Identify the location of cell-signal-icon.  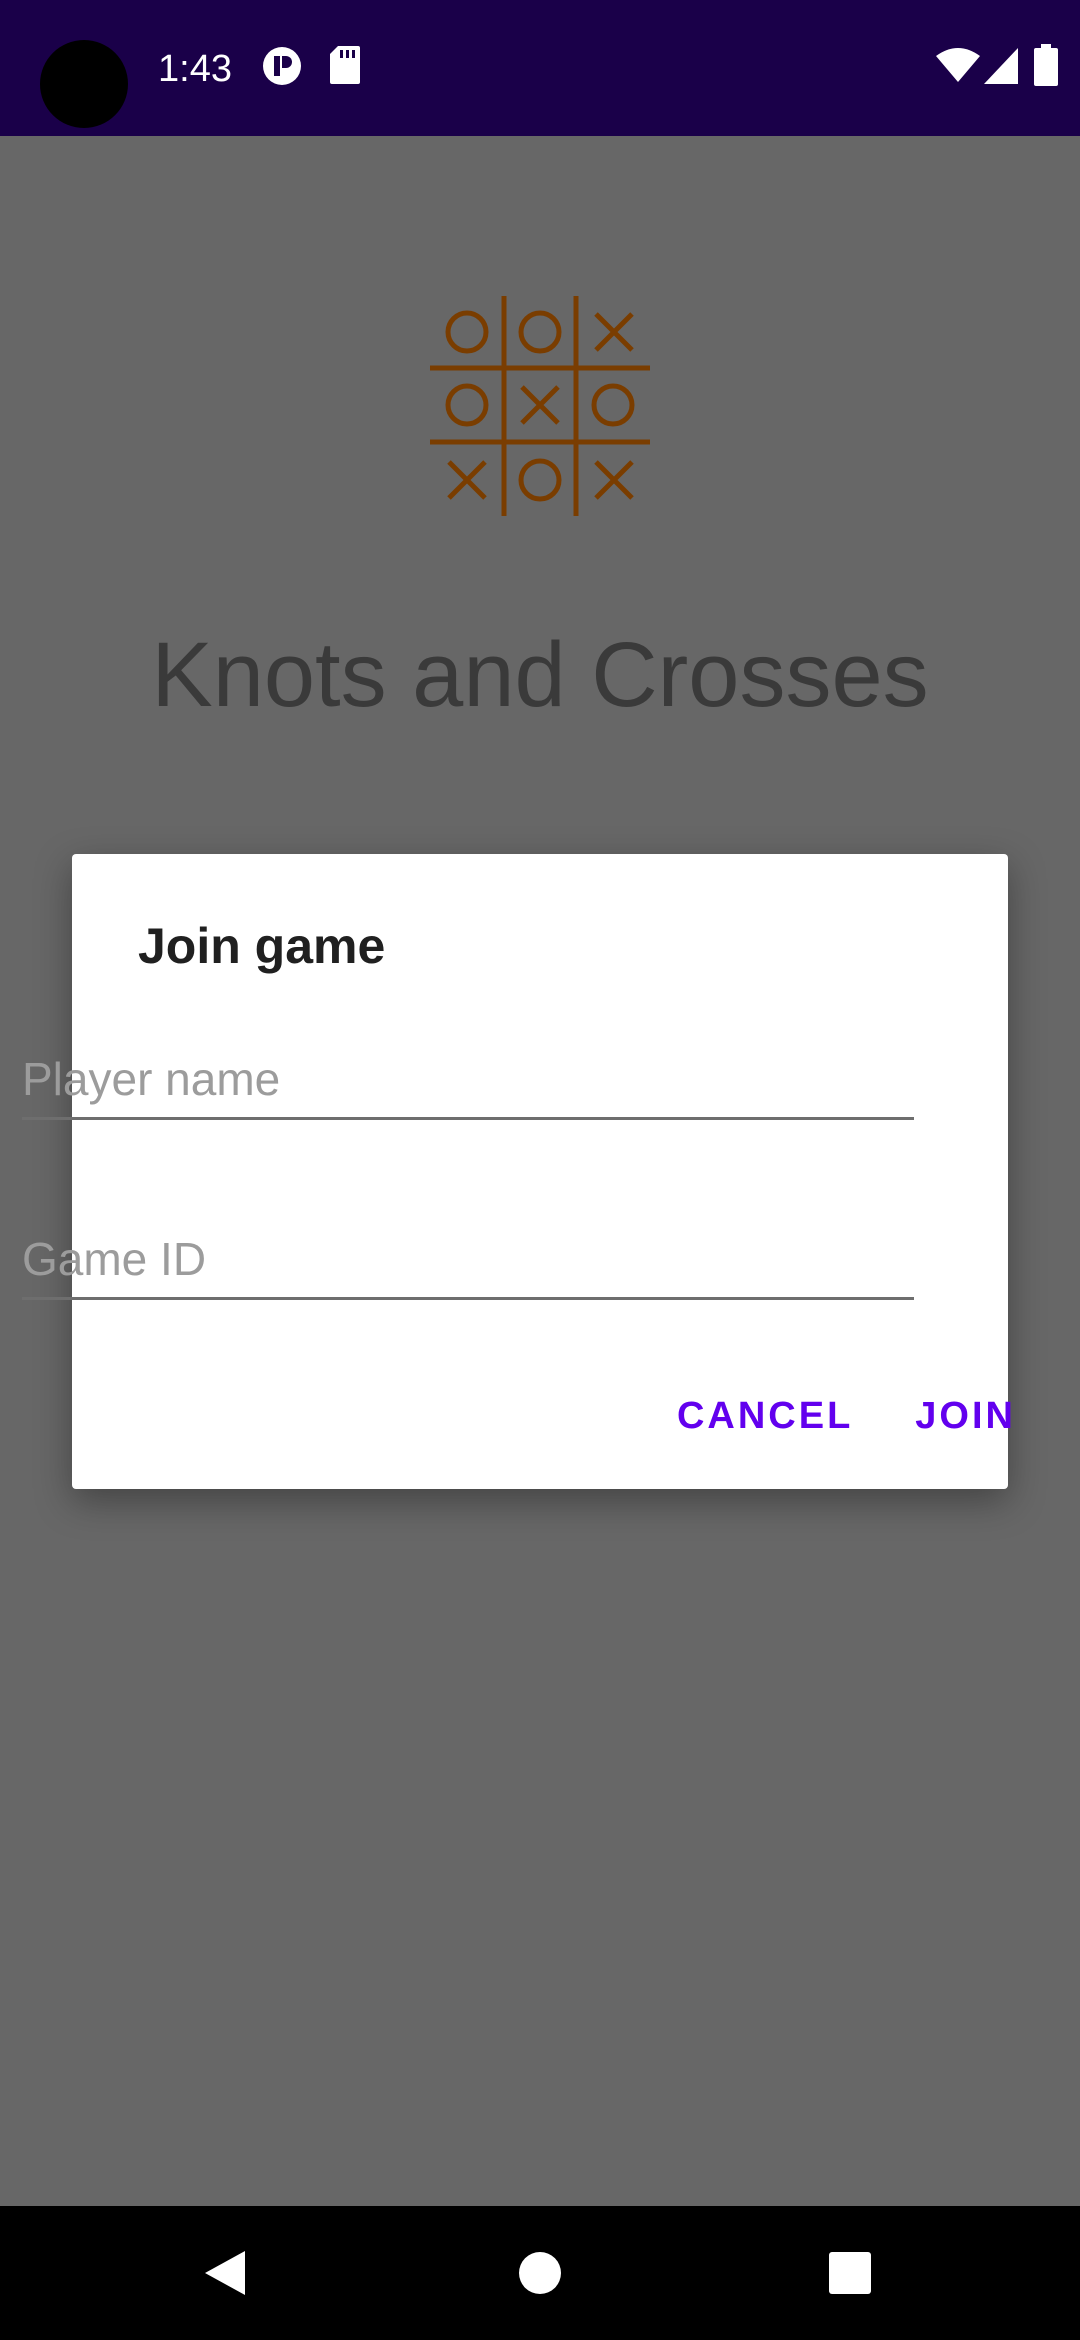
(1001, 68).